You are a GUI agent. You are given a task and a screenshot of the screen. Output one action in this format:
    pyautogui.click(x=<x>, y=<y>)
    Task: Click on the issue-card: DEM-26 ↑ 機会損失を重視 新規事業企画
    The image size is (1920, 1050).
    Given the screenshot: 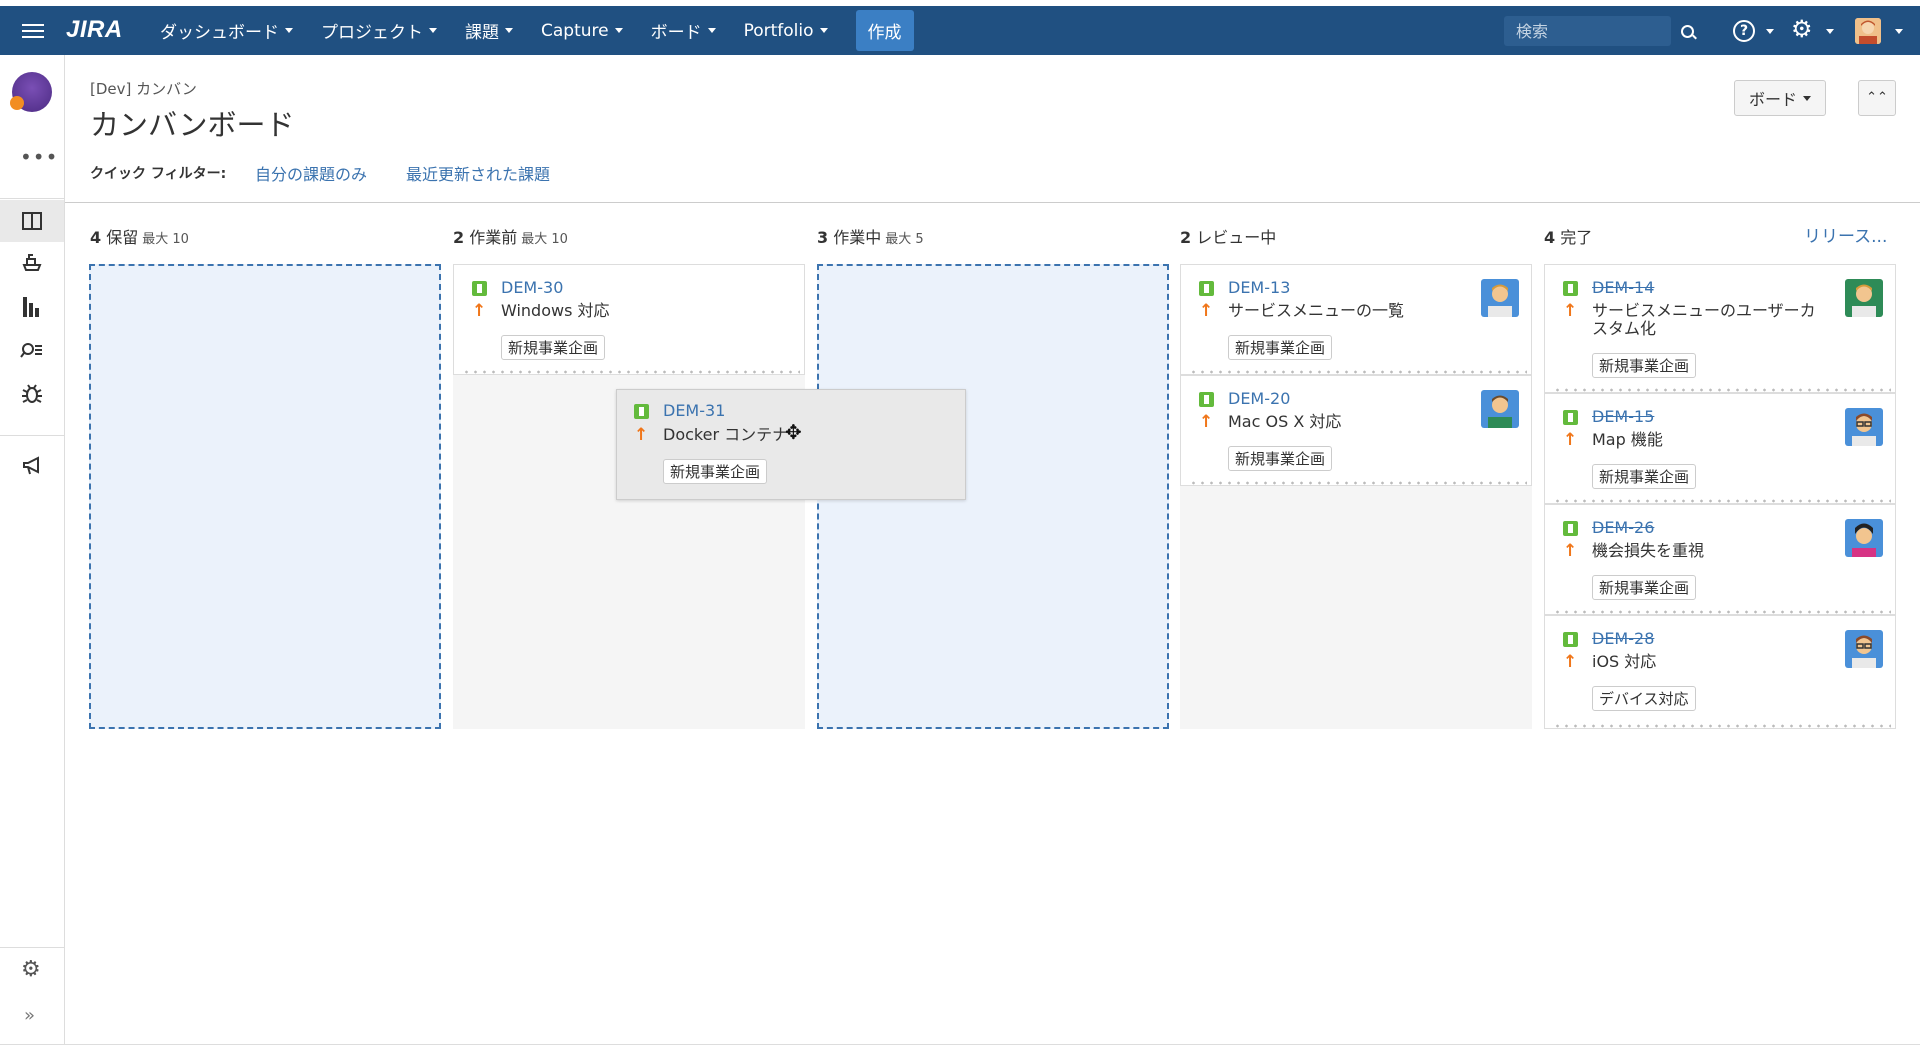 What is the action you would take?
    pyautogui.click(x=1720, y=559)
    